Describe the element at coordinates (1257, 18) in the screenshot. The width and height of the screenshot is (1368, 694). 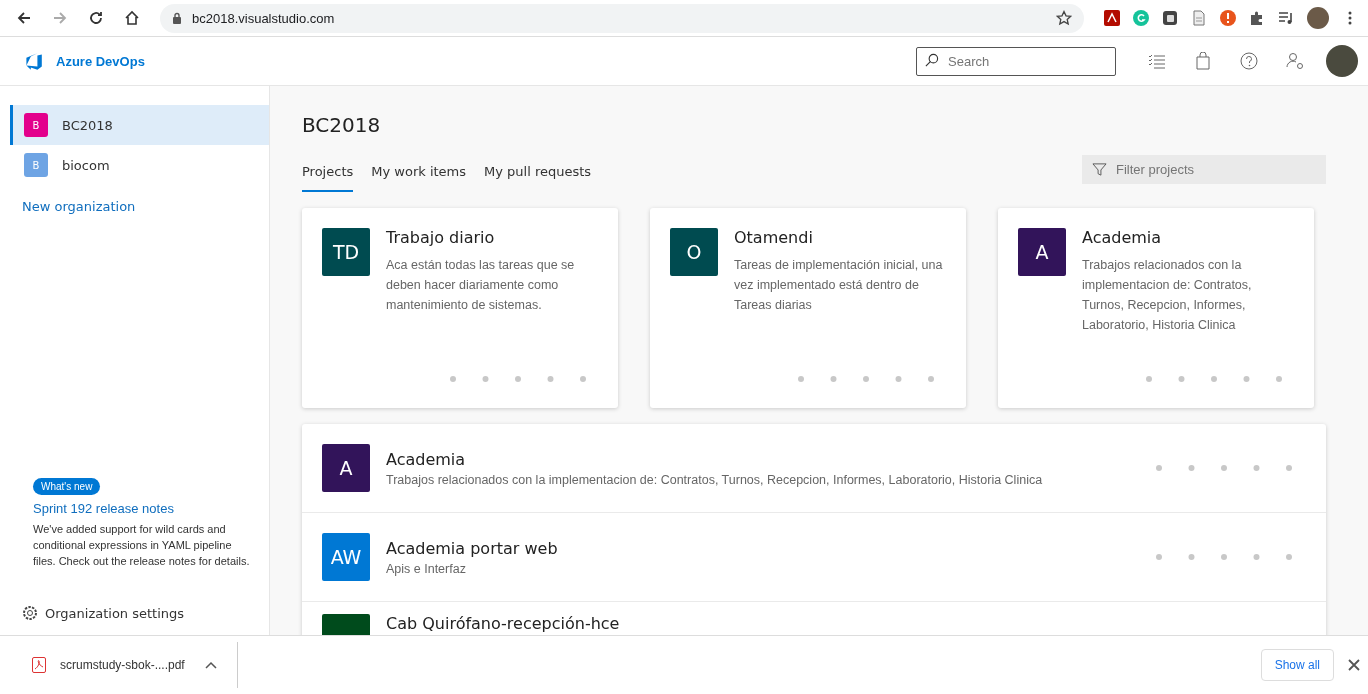
I see `puzzle-icon` at that location.